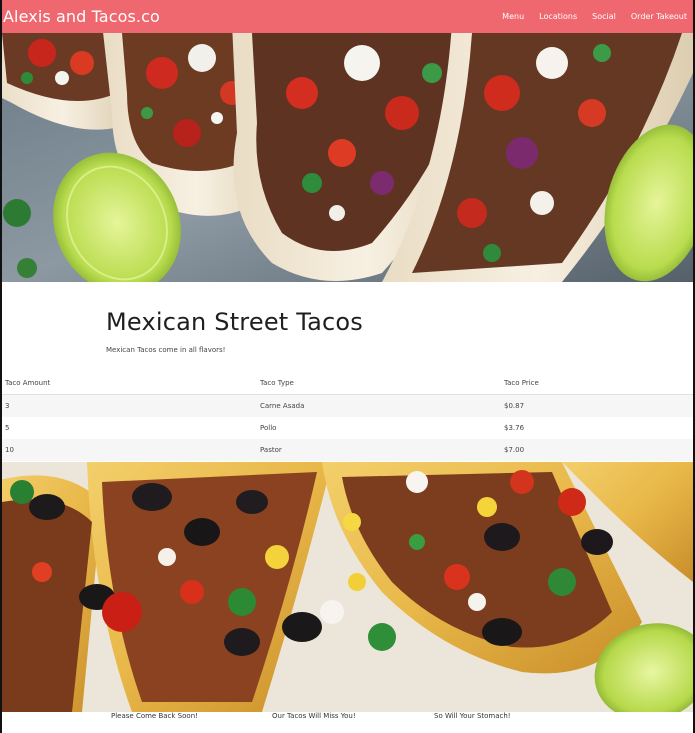 This screenshot has width=695, height=733. Describe the element at coordinates (268, 428) in the screenshot. I see `cell-taco-type: Pollo` at that location.